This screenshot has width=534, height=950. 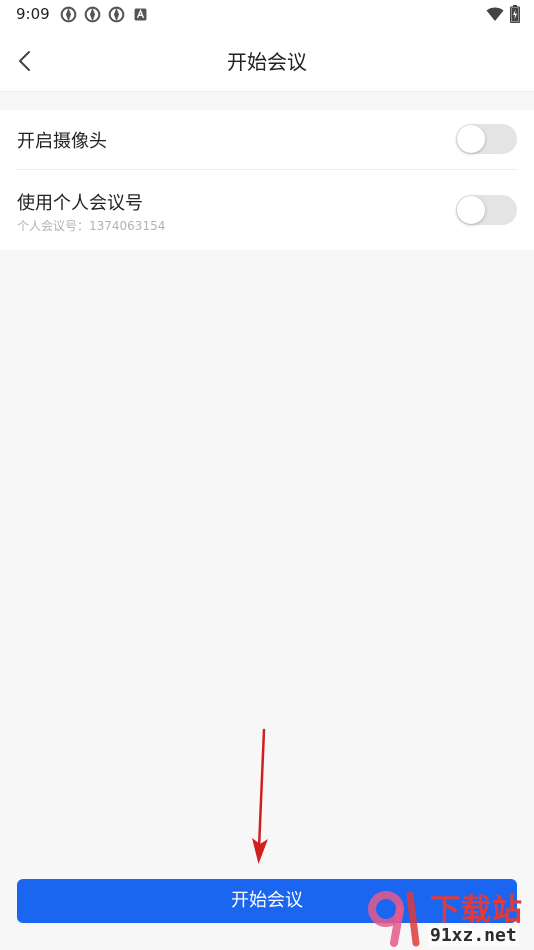 I want to click on personal-meeting-id-label: 使用个人会议号, so click(x=80, y=203).